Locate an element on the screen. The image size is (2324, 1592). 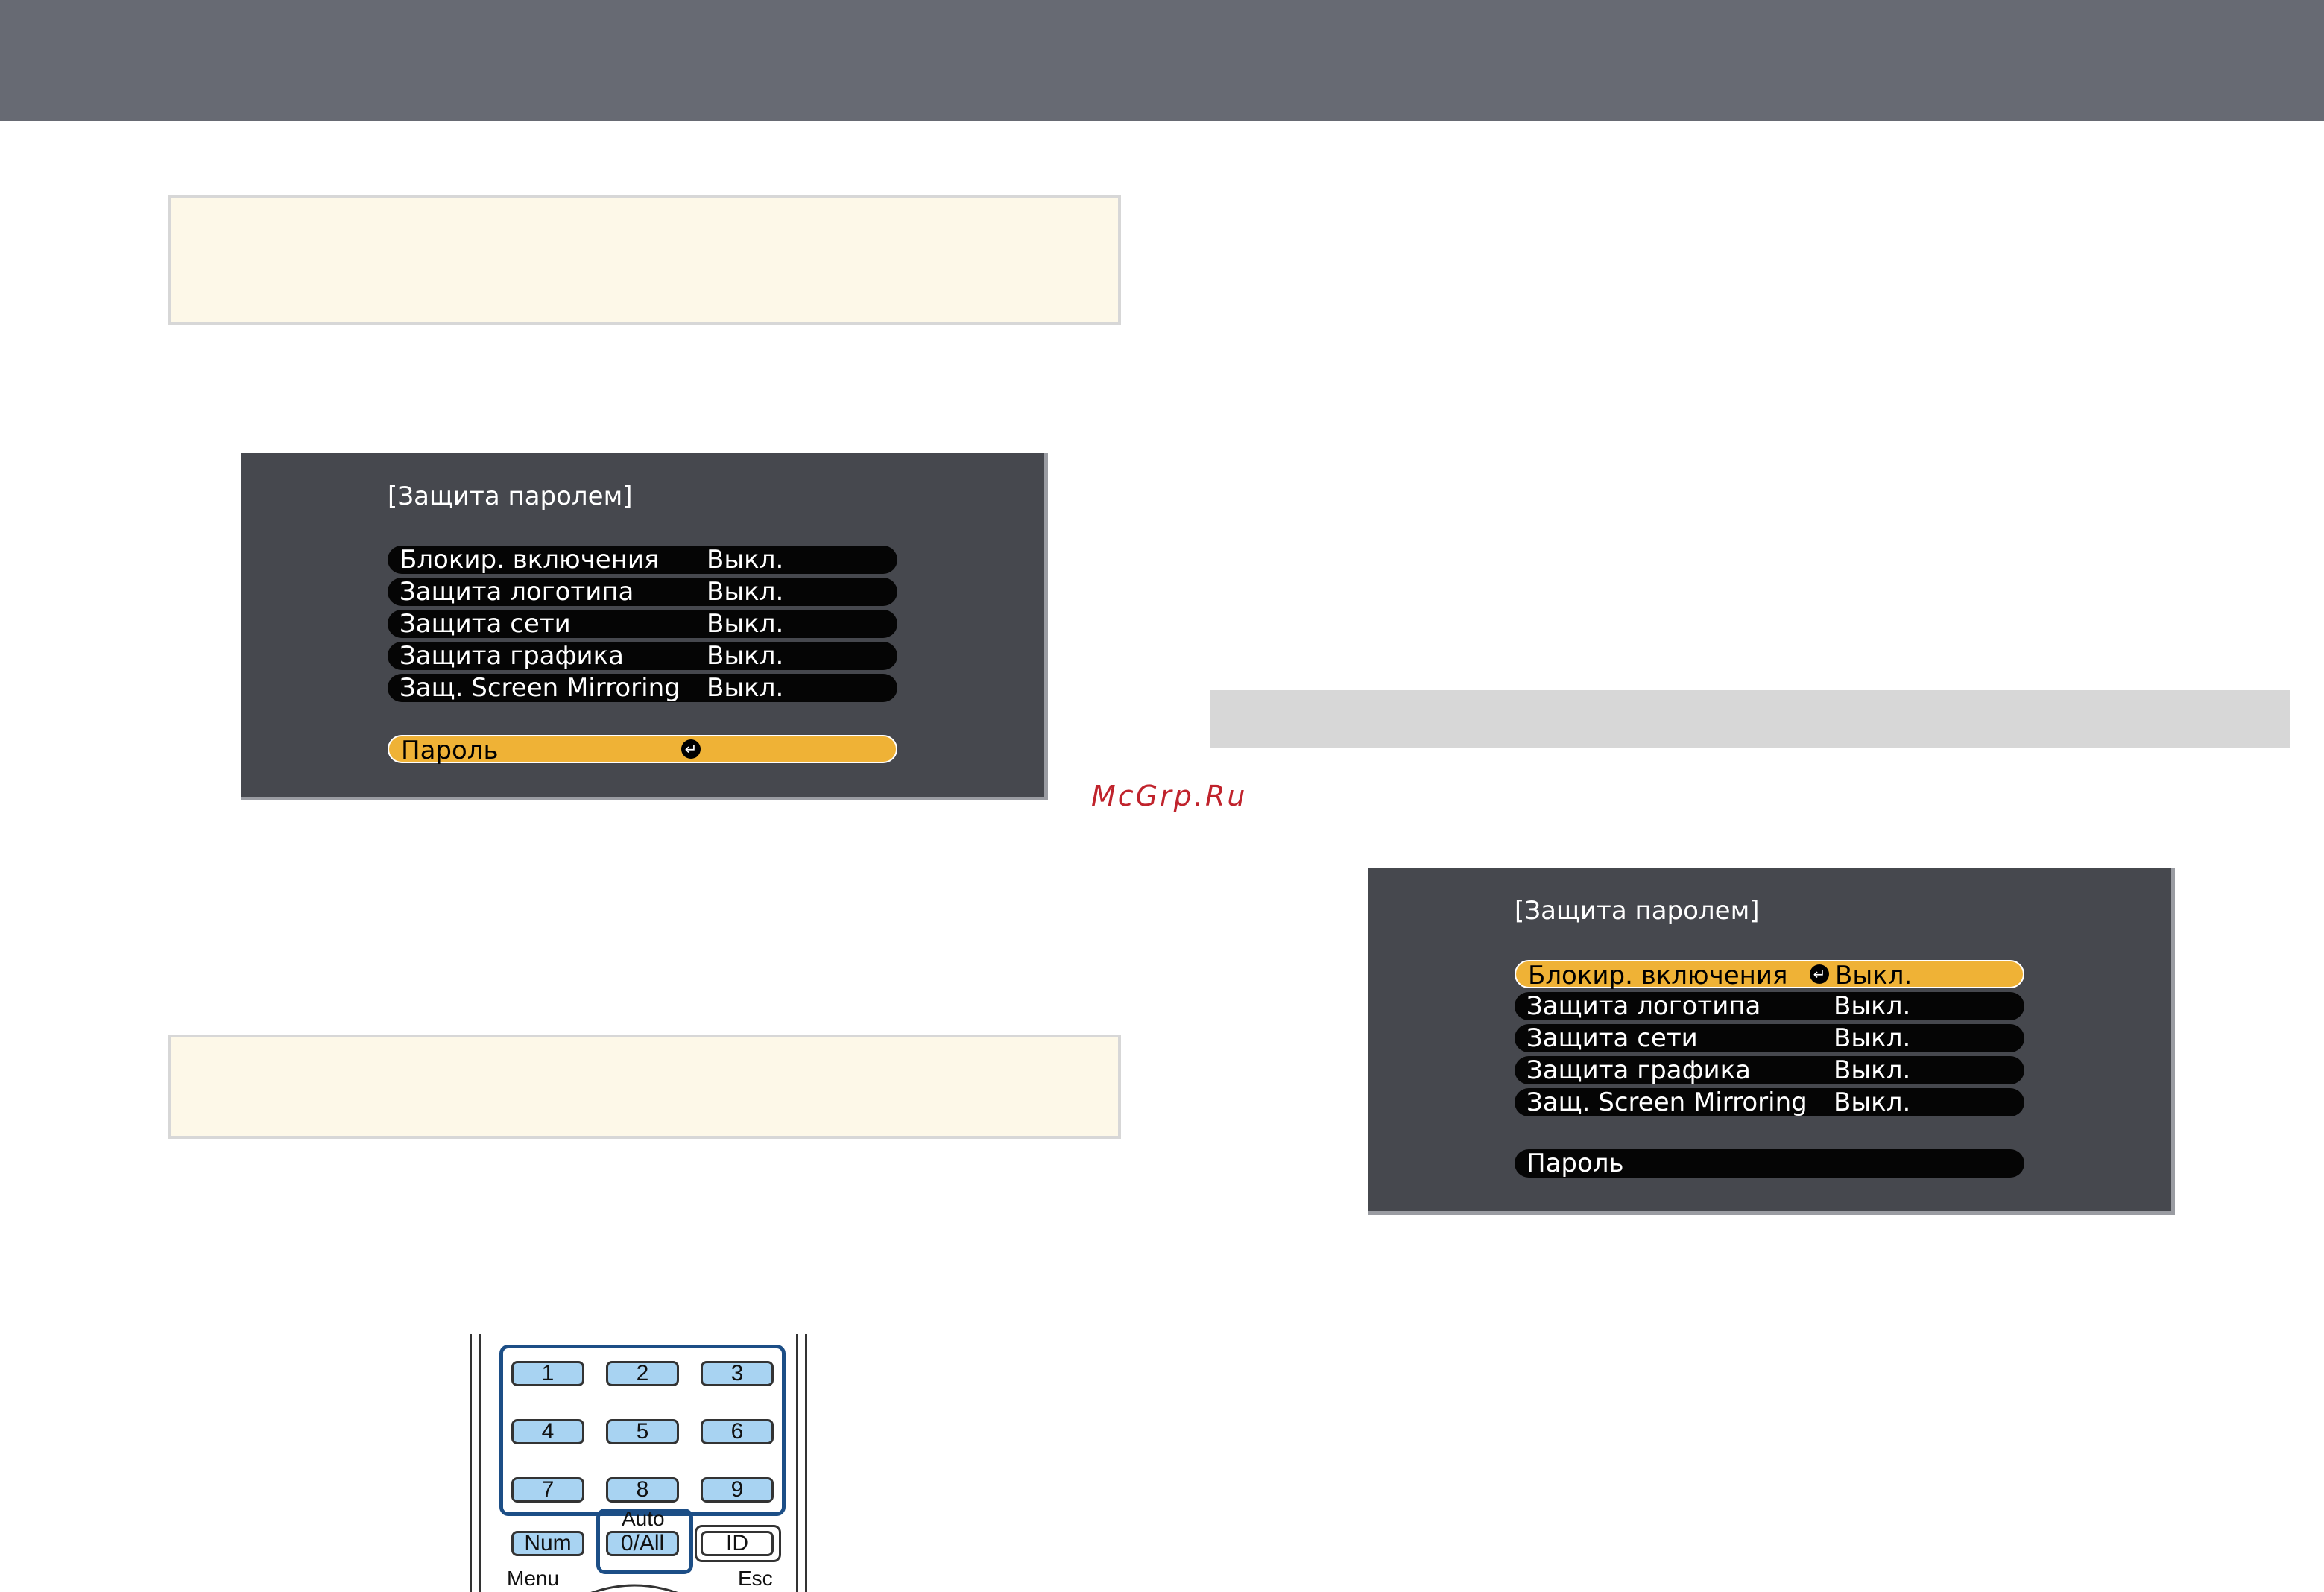
note-box-bottom is located at coordinates (644, 1087).